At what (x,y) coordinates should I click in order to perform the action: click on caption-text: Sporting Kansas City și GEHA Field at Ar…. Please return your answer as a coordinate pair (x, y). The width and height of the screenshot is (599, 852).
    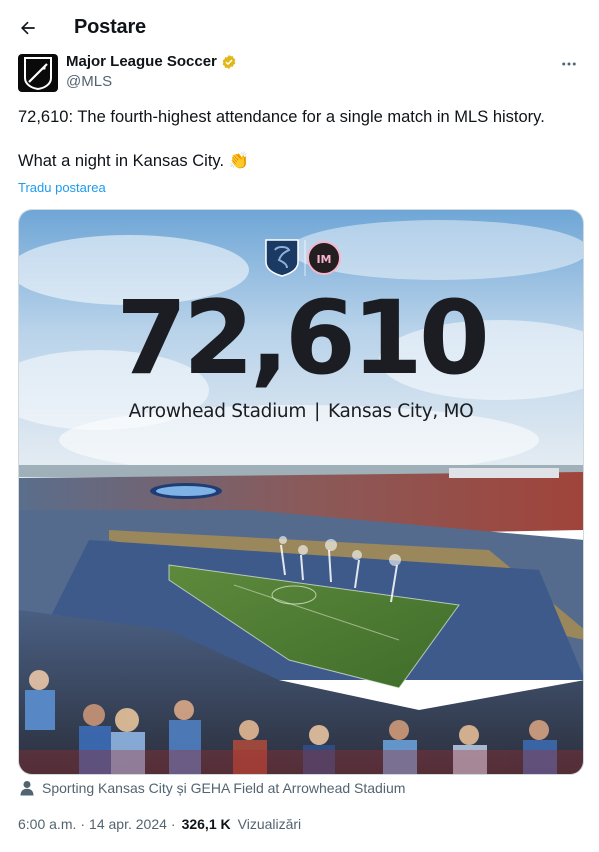
    Looking at the image, I should click on (223, 788).